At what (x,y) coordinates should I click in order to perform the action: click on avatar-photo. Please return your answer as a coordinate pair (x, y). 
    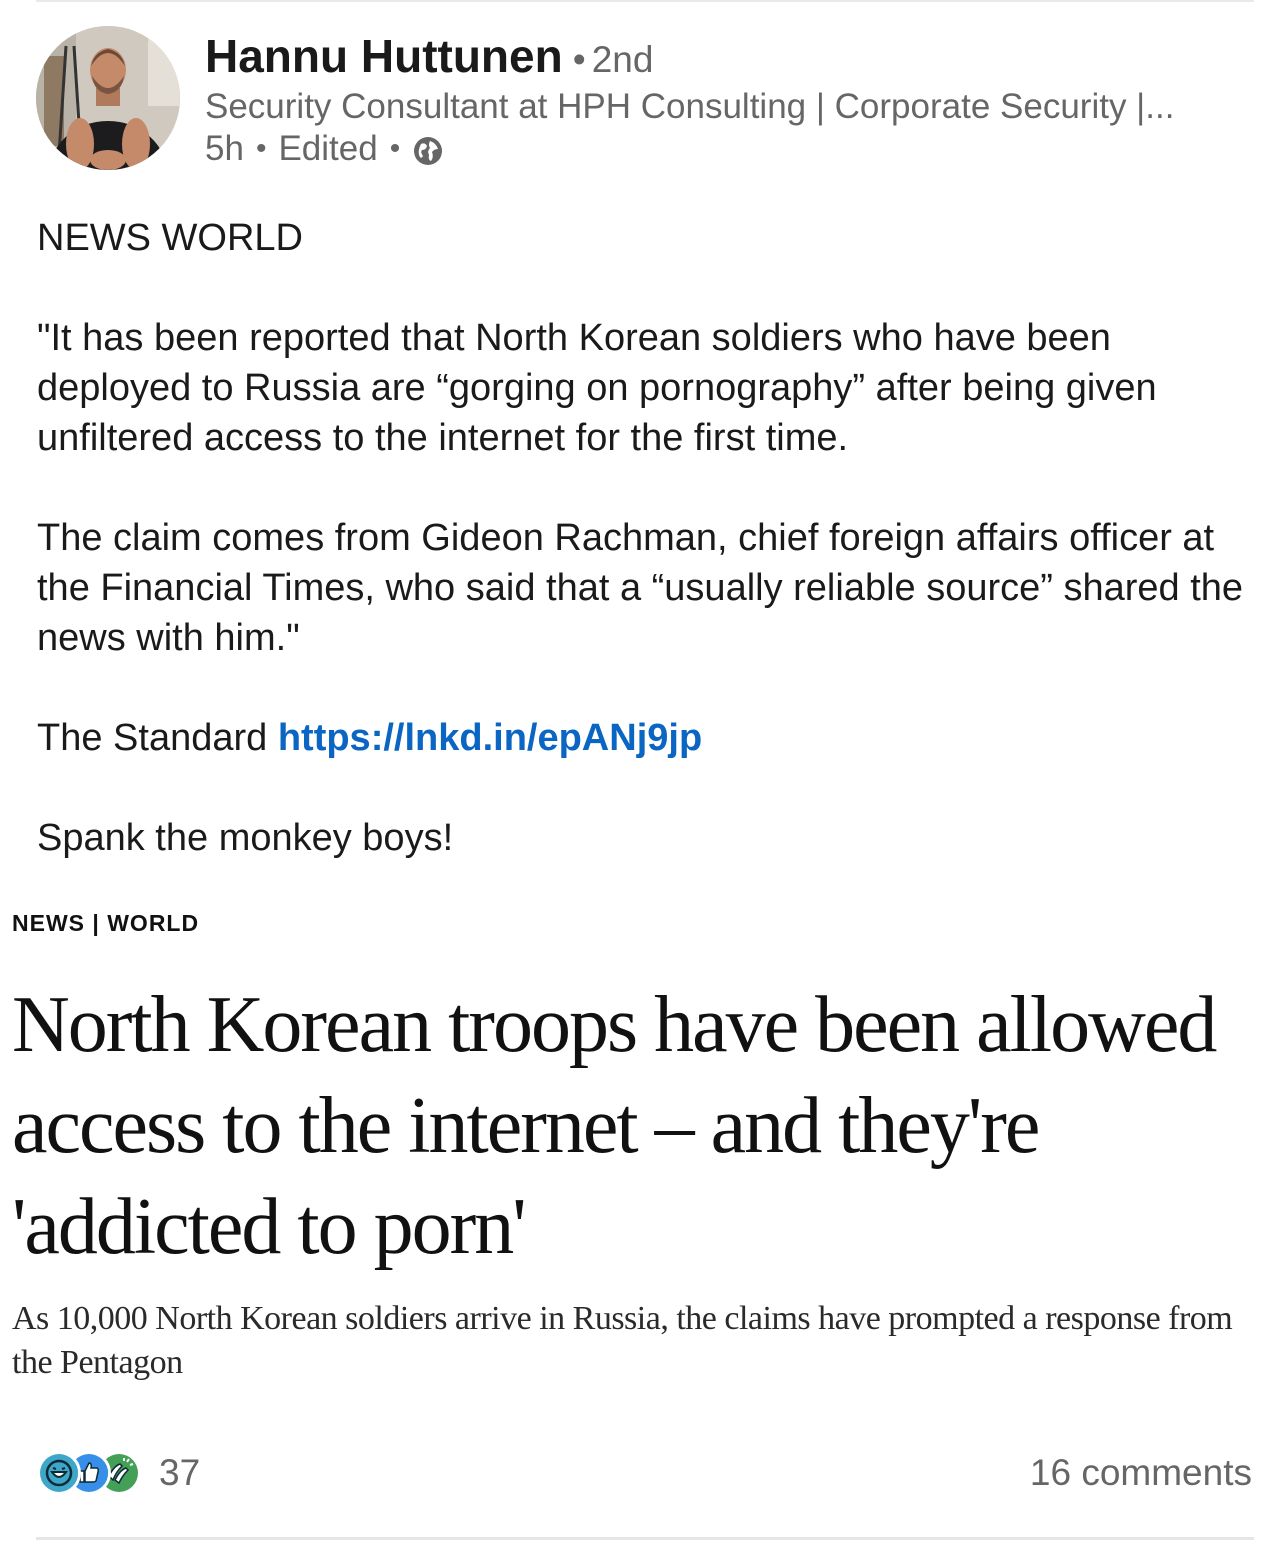
    Looking at the image, I should click on (108, 98).